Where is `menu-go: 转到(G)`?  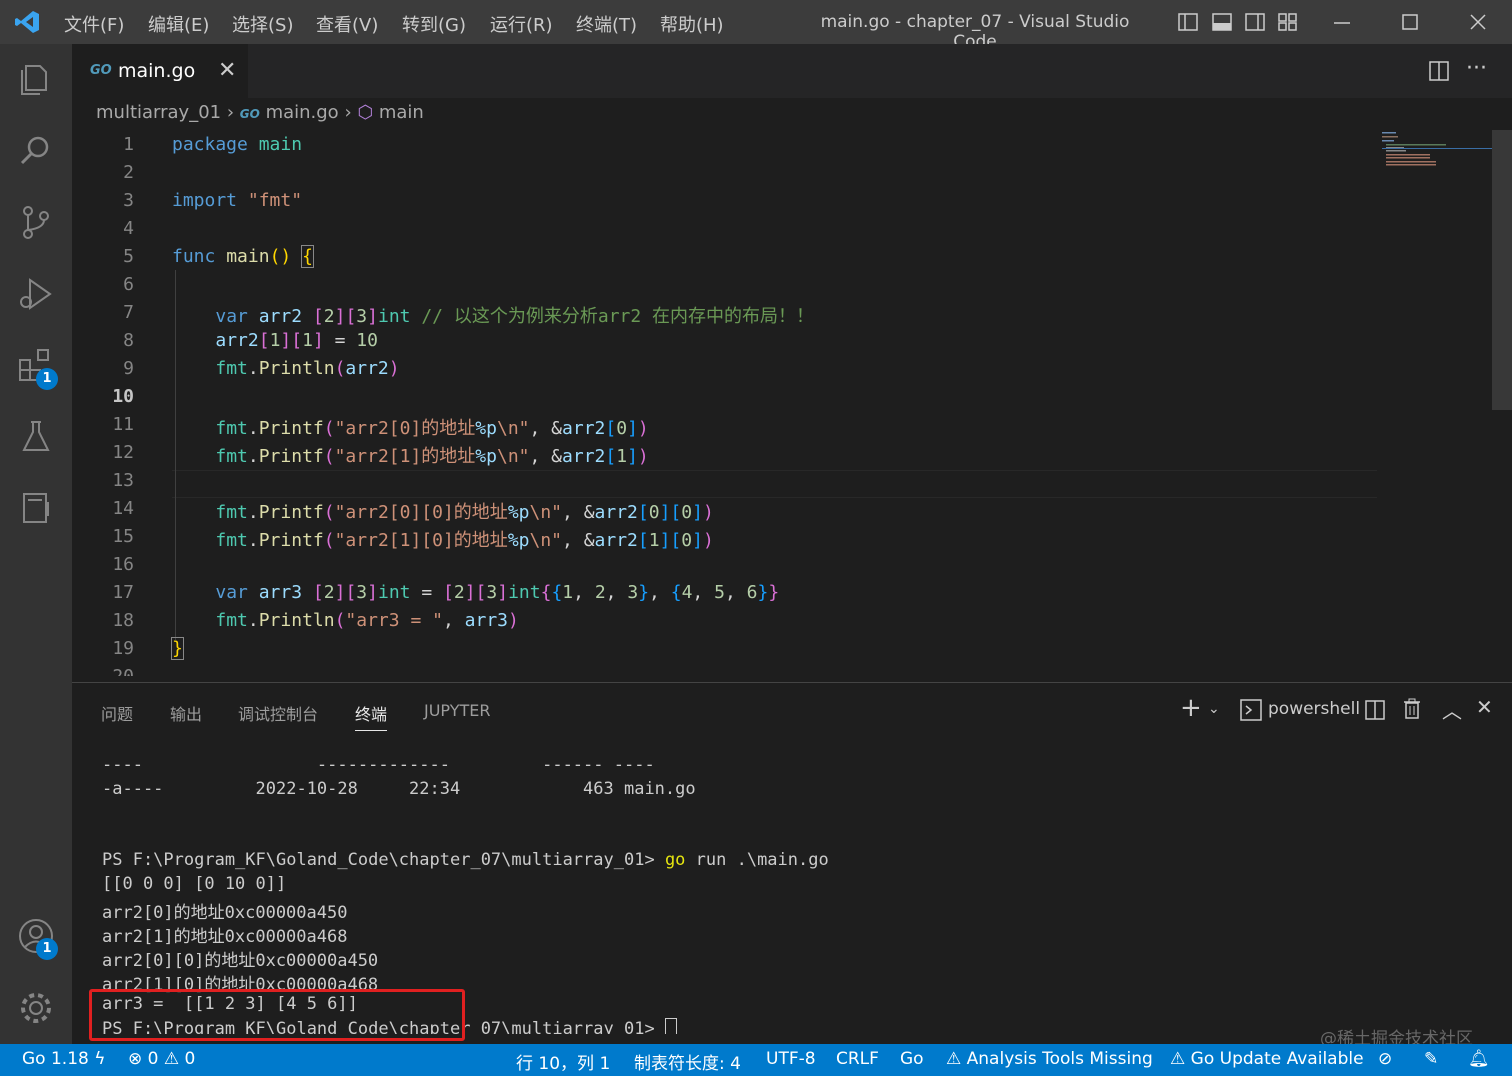
menu-go: 转到(G) is located at coordinates (434, 24).